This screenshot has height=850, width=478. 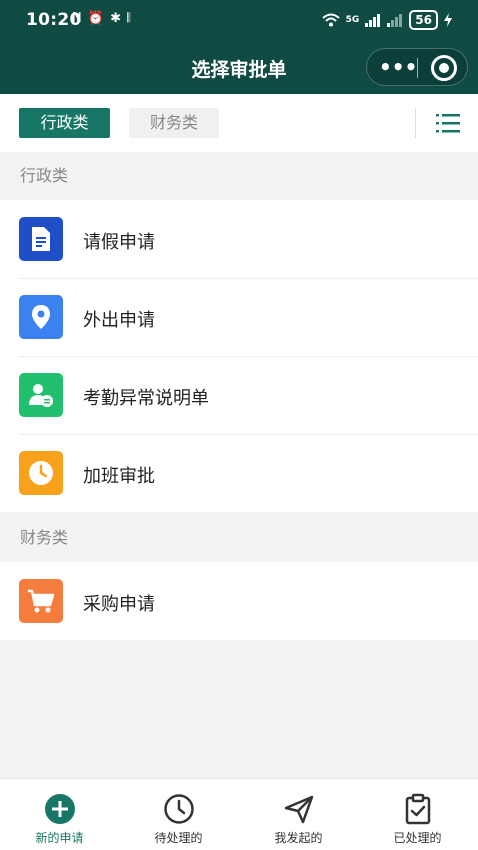 I want to click on tabbar-pending: 待处理的, so click(x=178, y=814).